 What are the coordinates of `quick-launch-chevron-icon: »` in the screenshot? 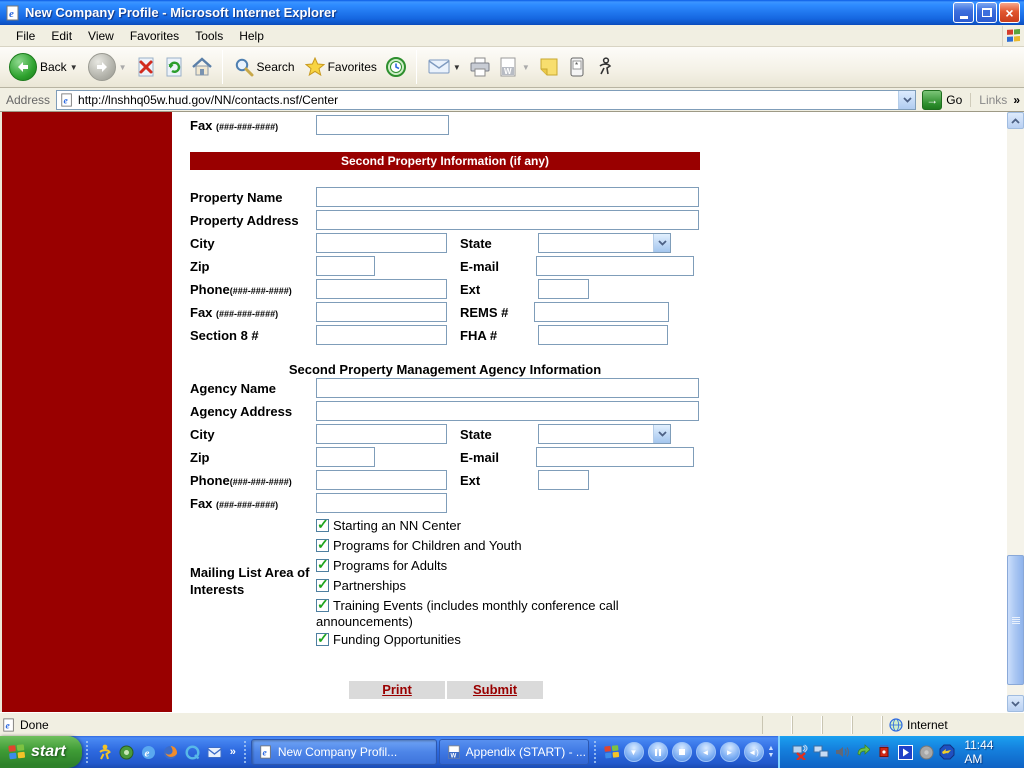 It's located at (233, 752).